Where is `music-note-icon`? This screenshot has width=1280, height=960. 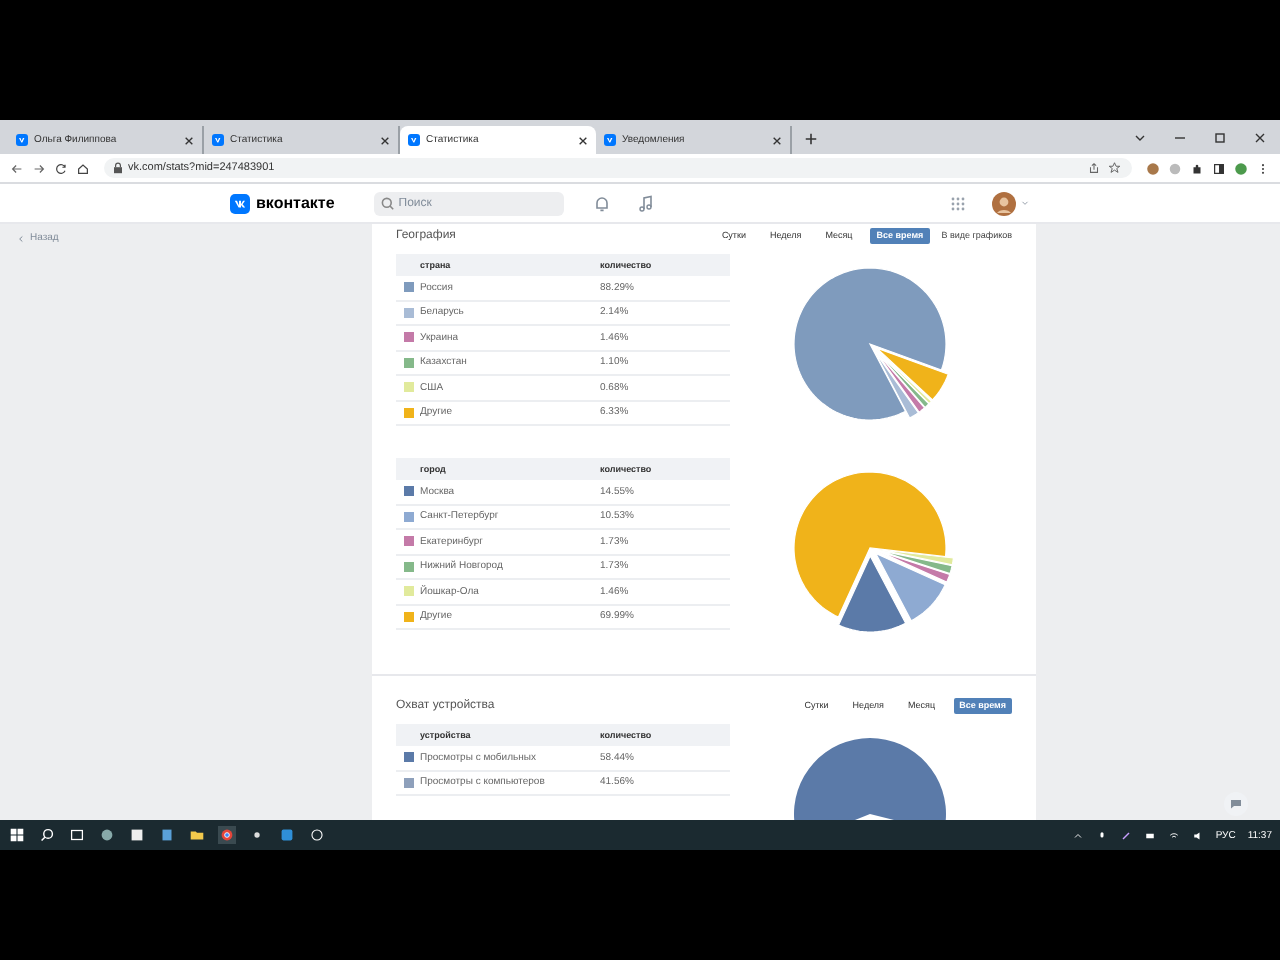 music-note-icon is located at coordinates (646, 203).